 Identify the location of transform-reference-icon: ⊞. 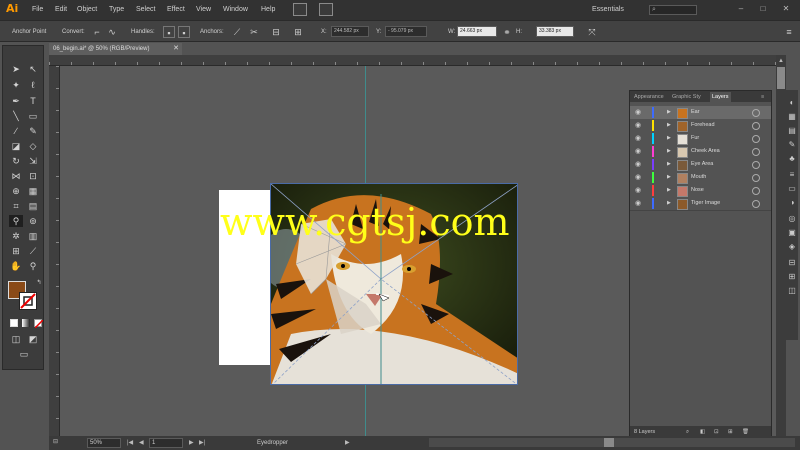
(298, 32).